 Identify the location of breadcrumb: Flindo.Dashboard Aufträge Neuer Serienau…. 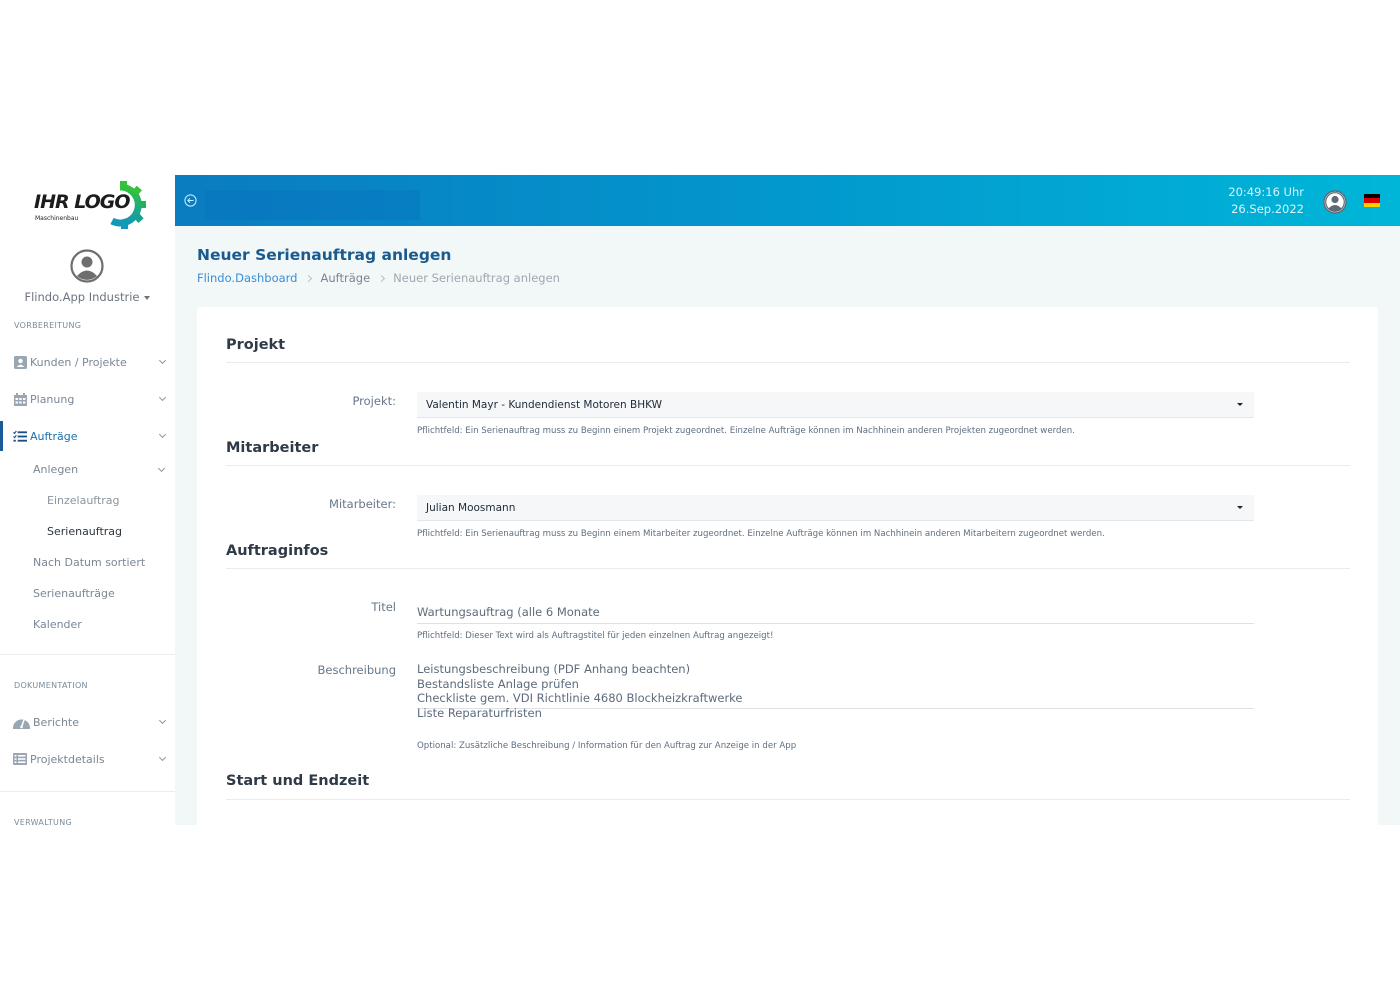
(378, 278).